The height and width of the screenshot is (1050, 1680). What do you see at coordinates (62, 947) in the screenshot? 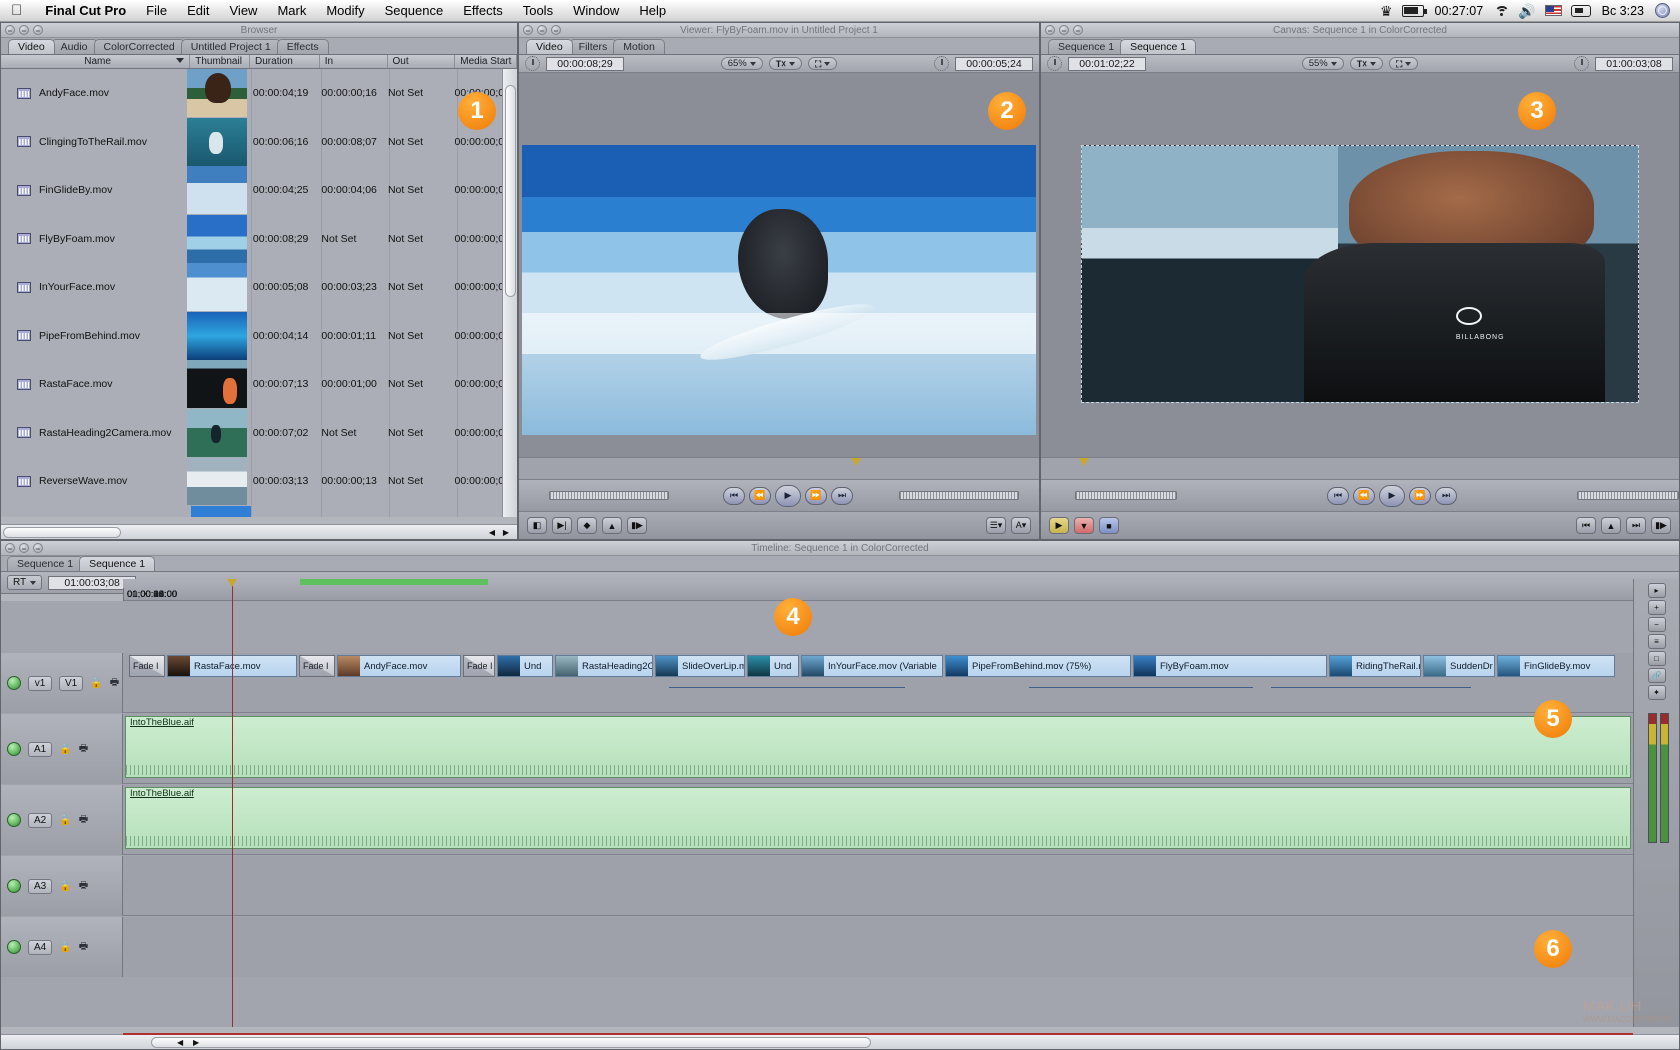
I see `track-header-a4: A4 🔒 🖶` at bounding box center [62, 947].